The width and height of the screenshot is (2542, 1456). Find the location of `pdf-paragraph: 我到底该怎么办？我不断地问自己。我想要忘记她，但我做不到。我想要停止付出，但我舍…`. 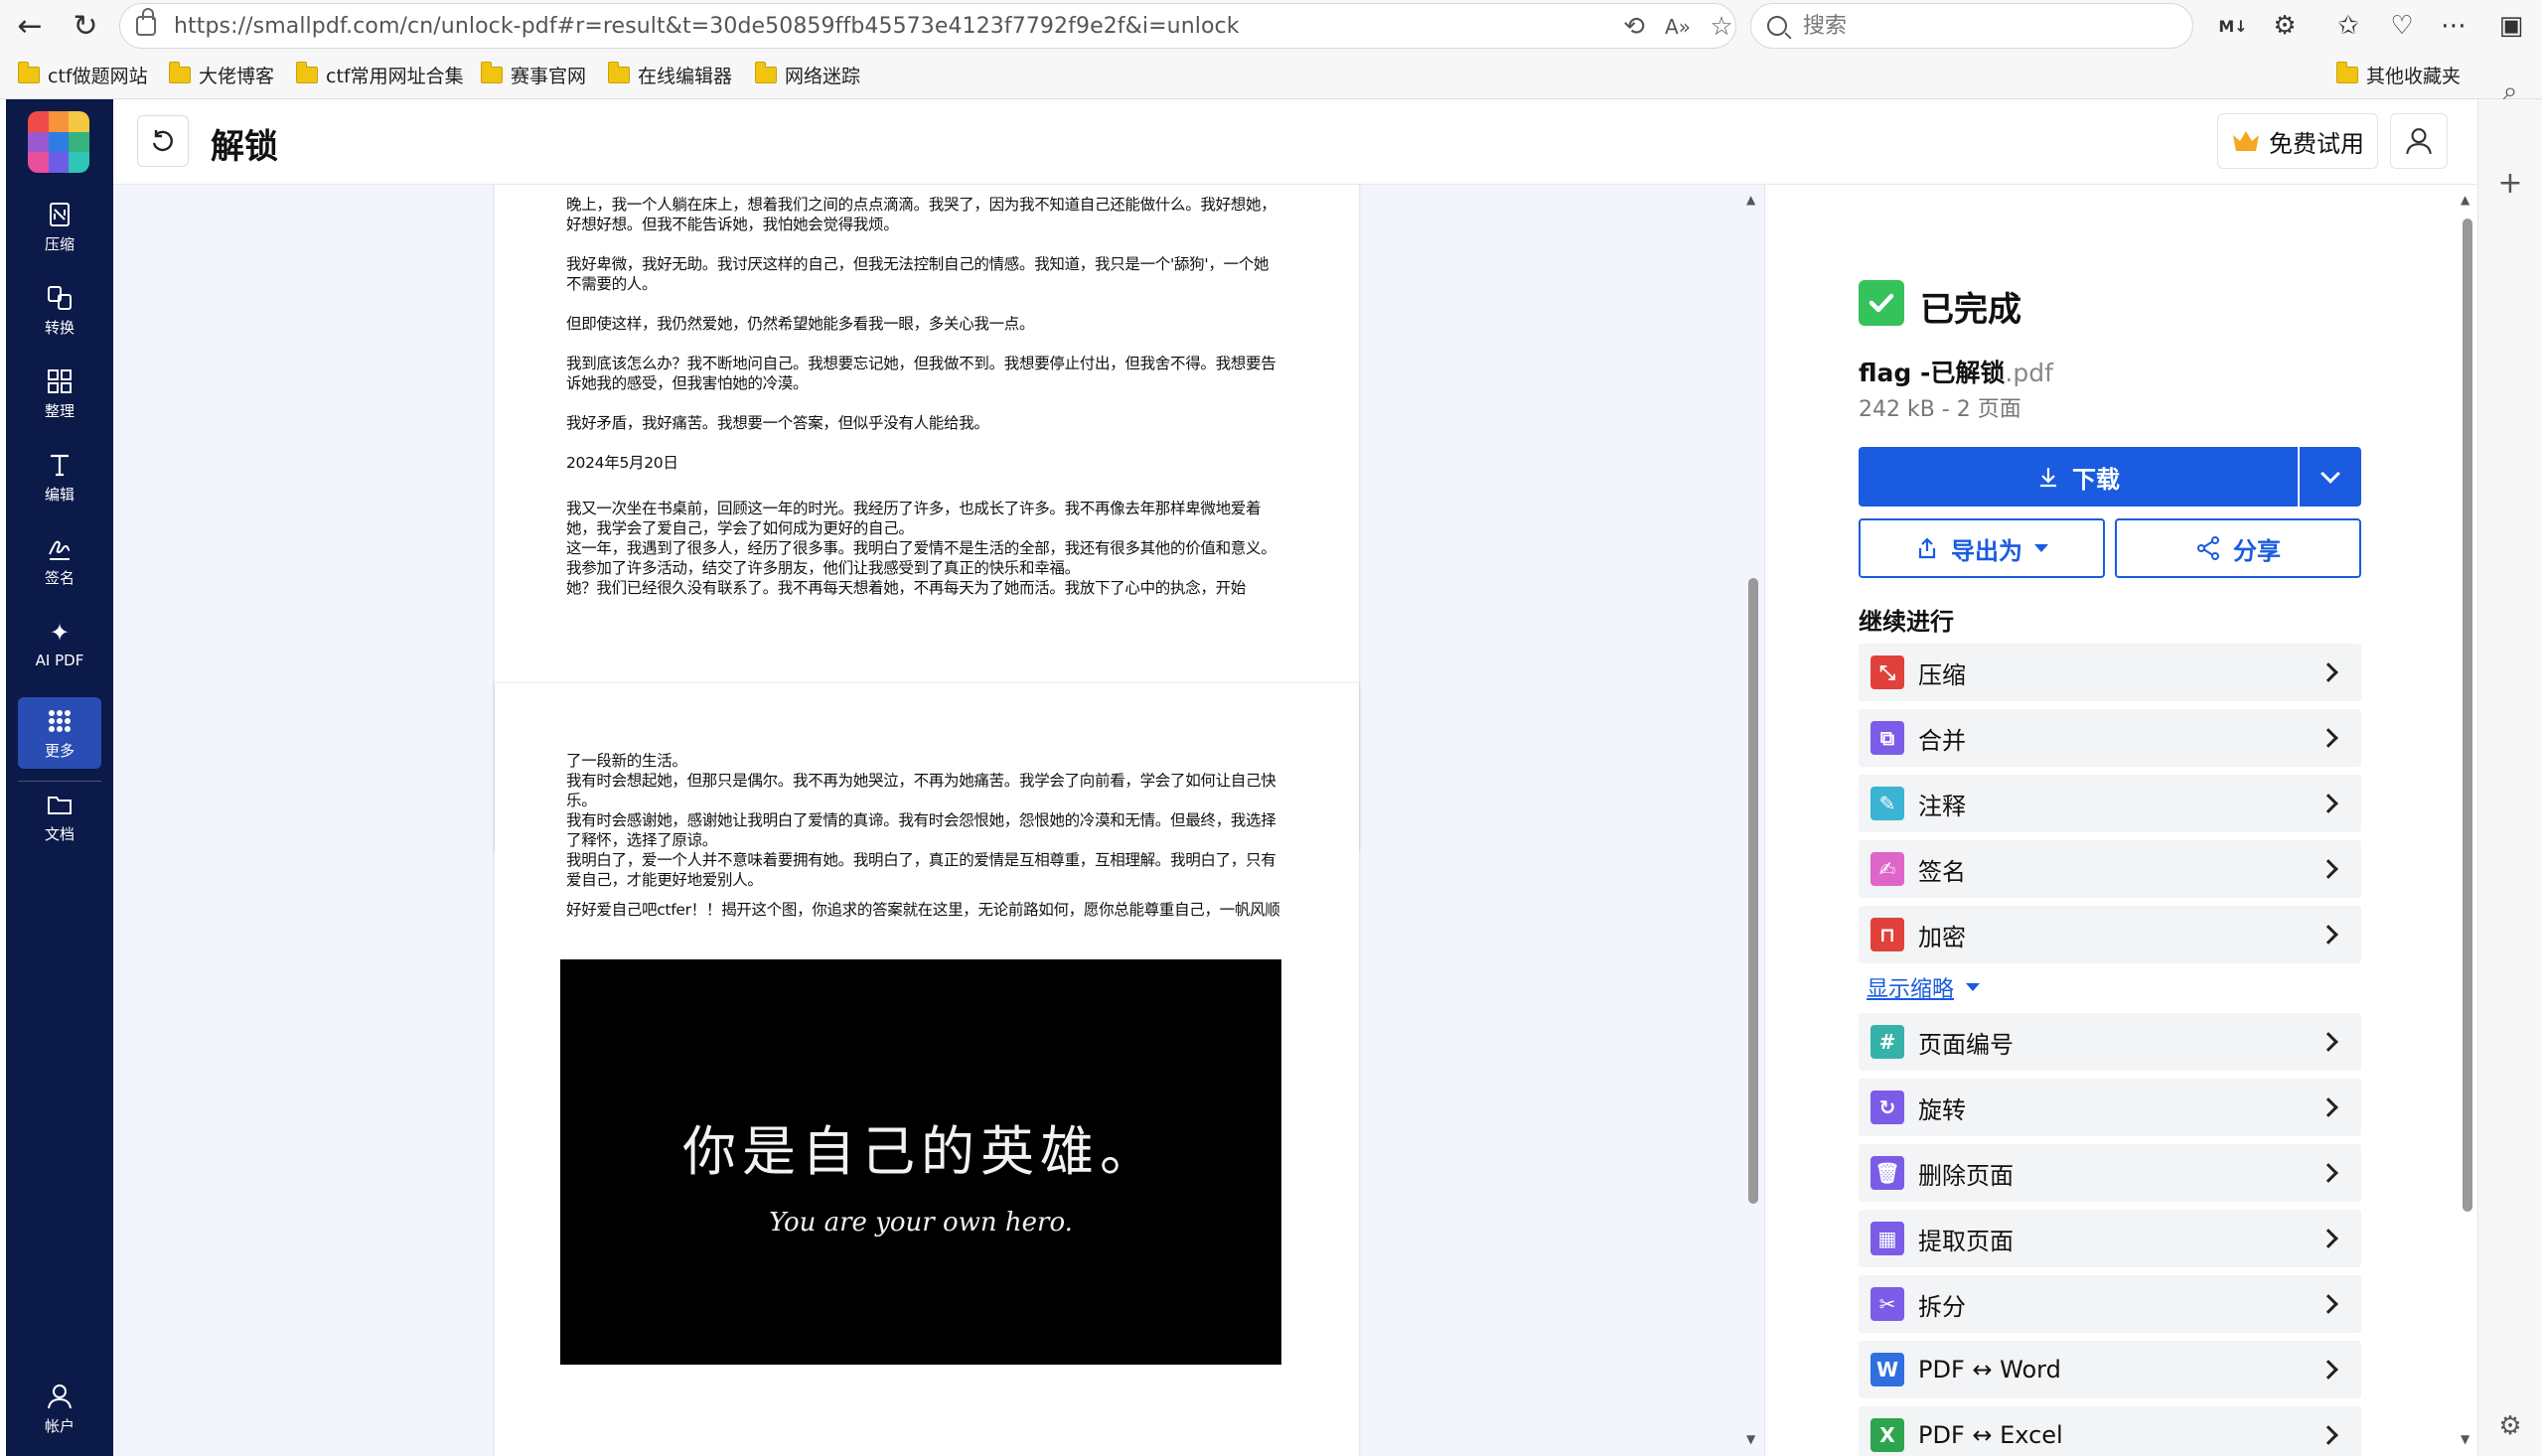

pdf-paragraph: 我到底该怎么办？我不断地问自己。我想要忘记她，但我做不到。我想要停止付出，但我舍… is located at coordinates (921, 374).